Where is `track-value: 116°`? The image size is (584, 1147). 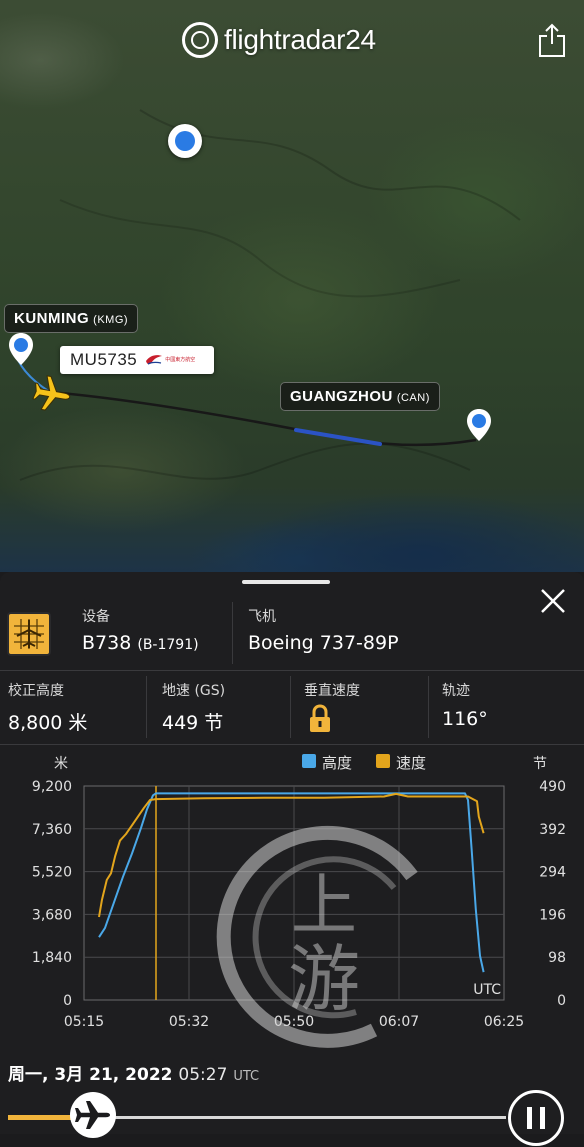
track-value: 116° is located at coordinates (465, 719).